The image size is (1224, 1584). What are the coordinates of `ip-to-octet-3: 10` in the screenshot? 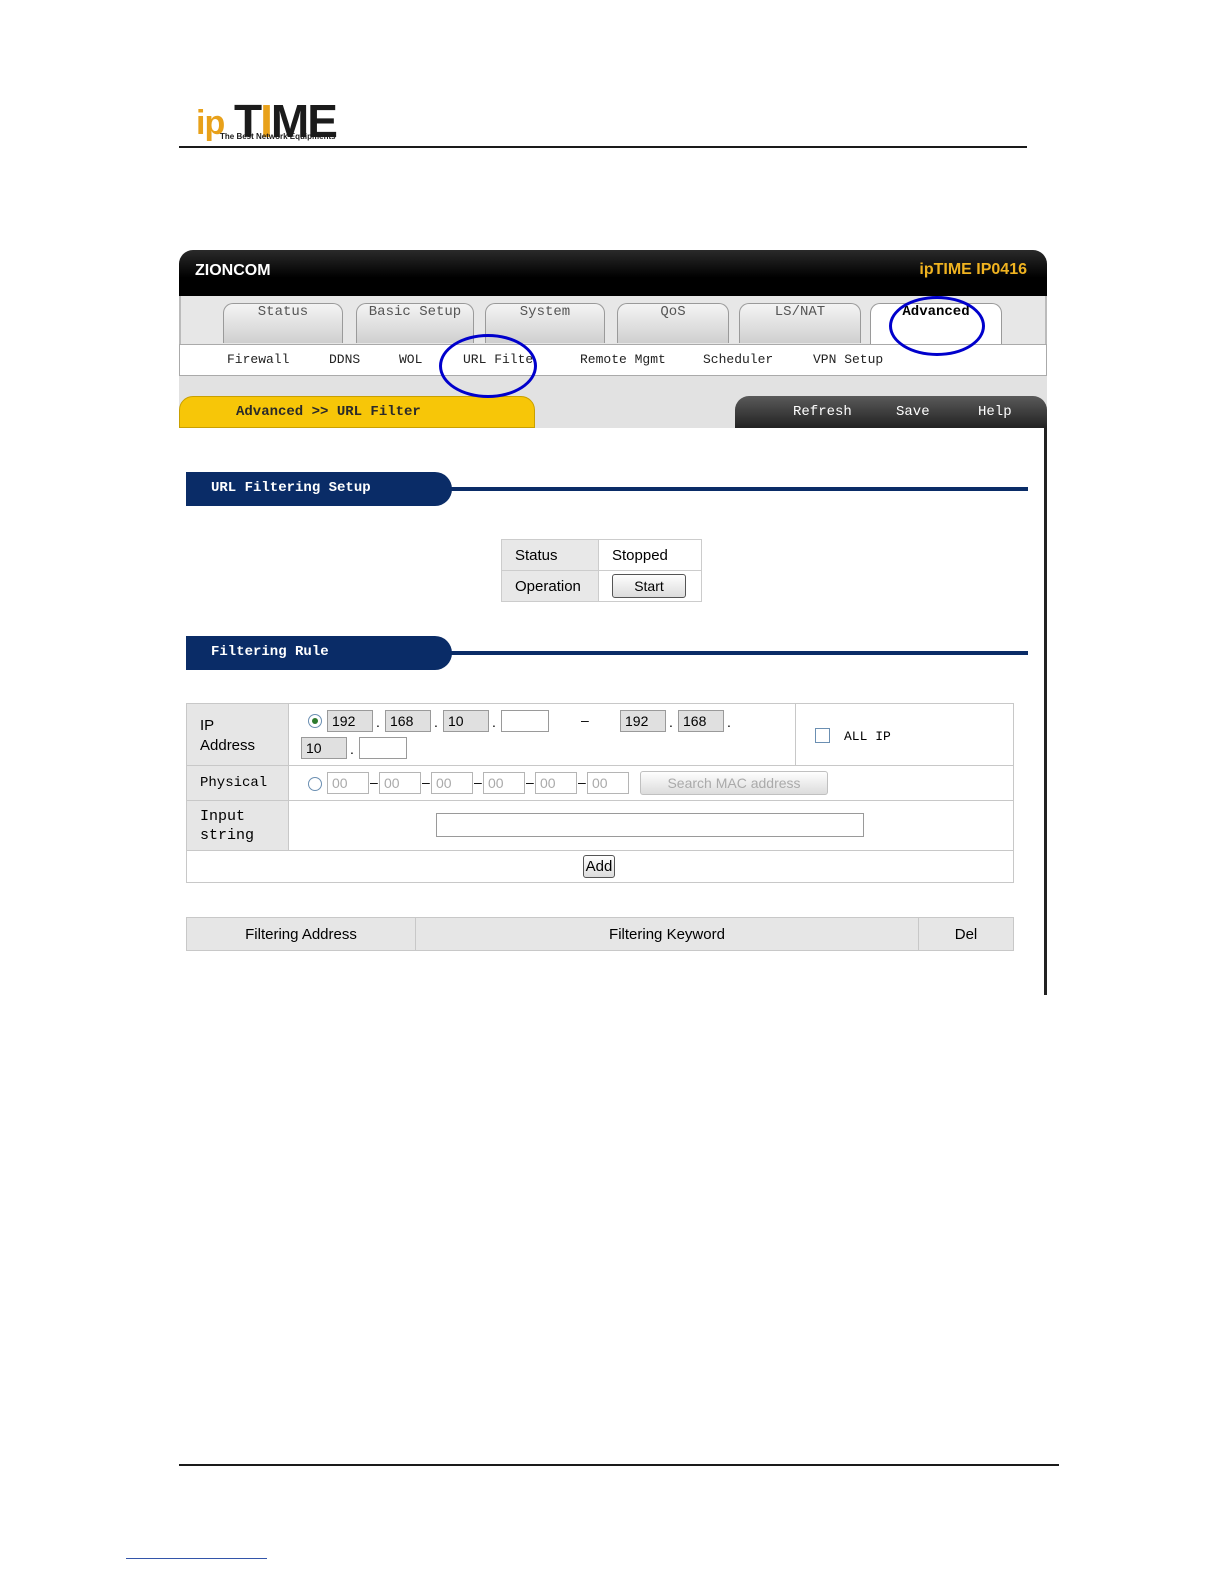 It's located at (324, 748).